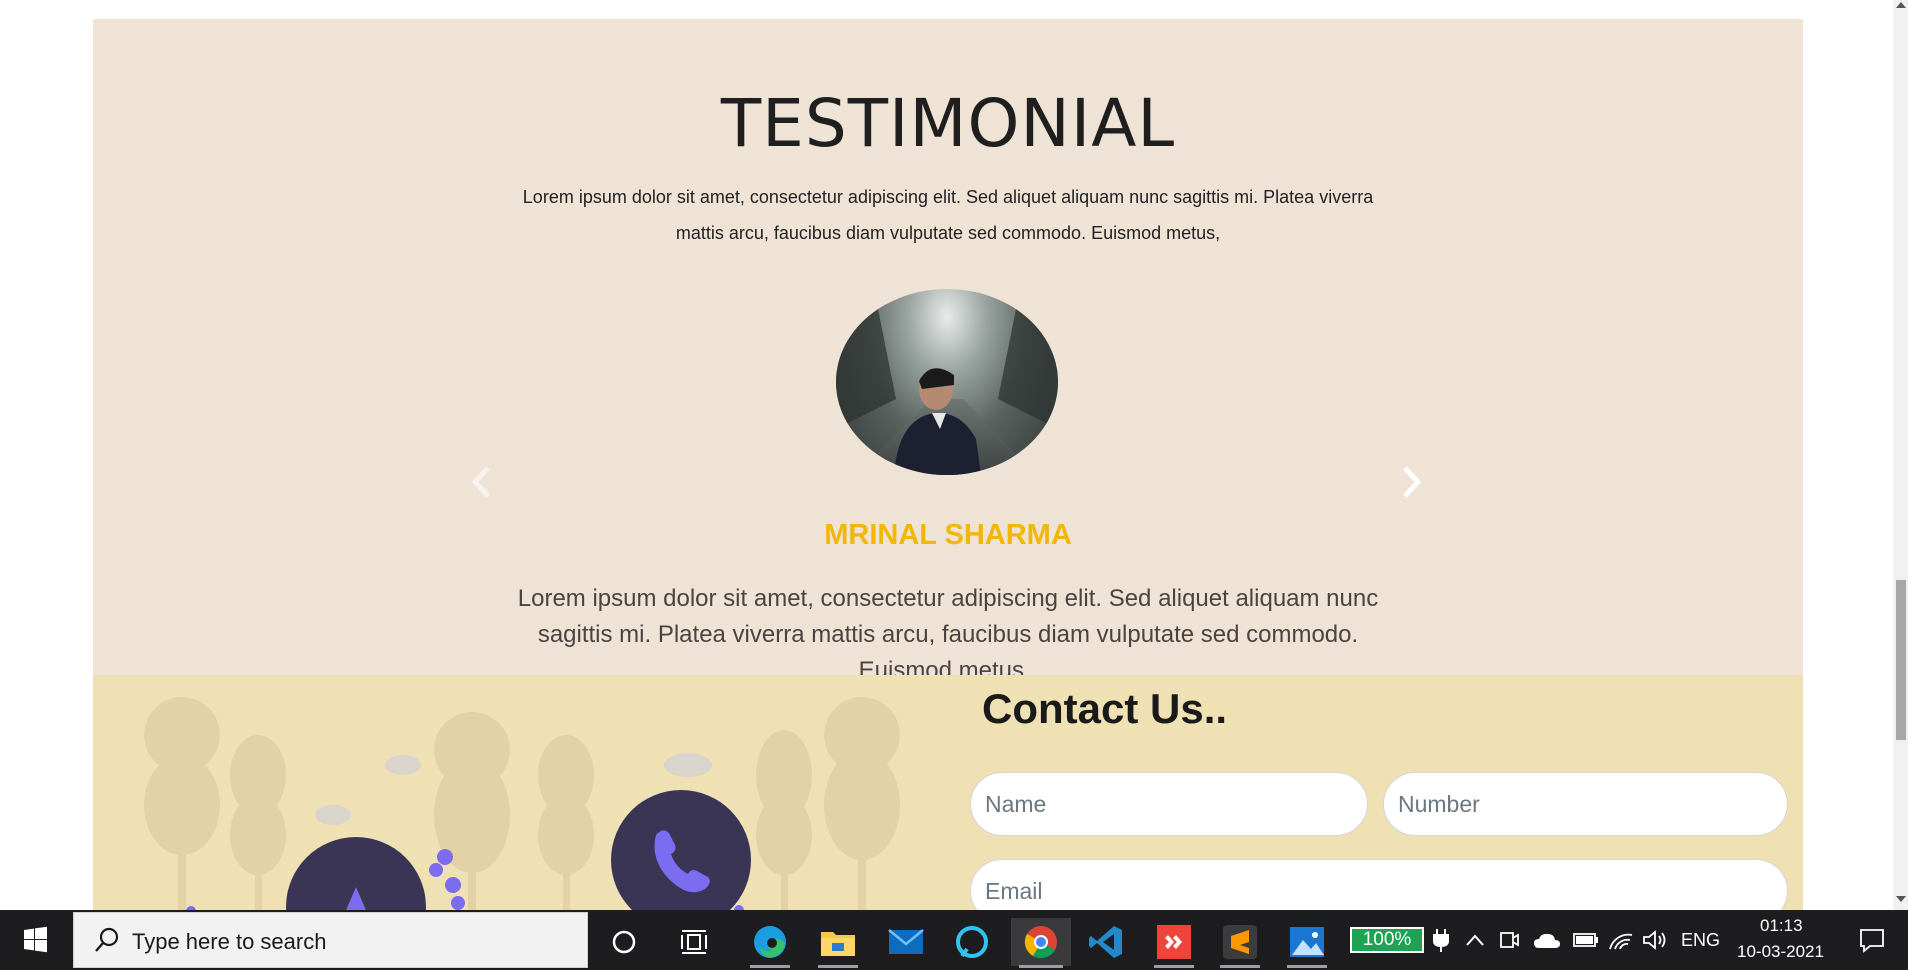 Image resolution: width=1908 pixels, height=970 pixels. What do you see at coordinates (681, 860) in the screenshot?
I see `phone-icon` at bounding box center [681, 860].